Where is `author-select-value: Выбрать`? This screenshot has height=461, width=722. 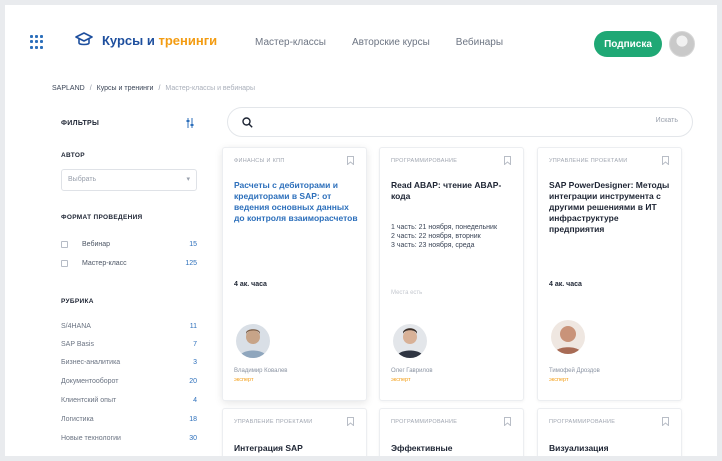
author-select-value: Выбрать is located at coordinates (82, 179).